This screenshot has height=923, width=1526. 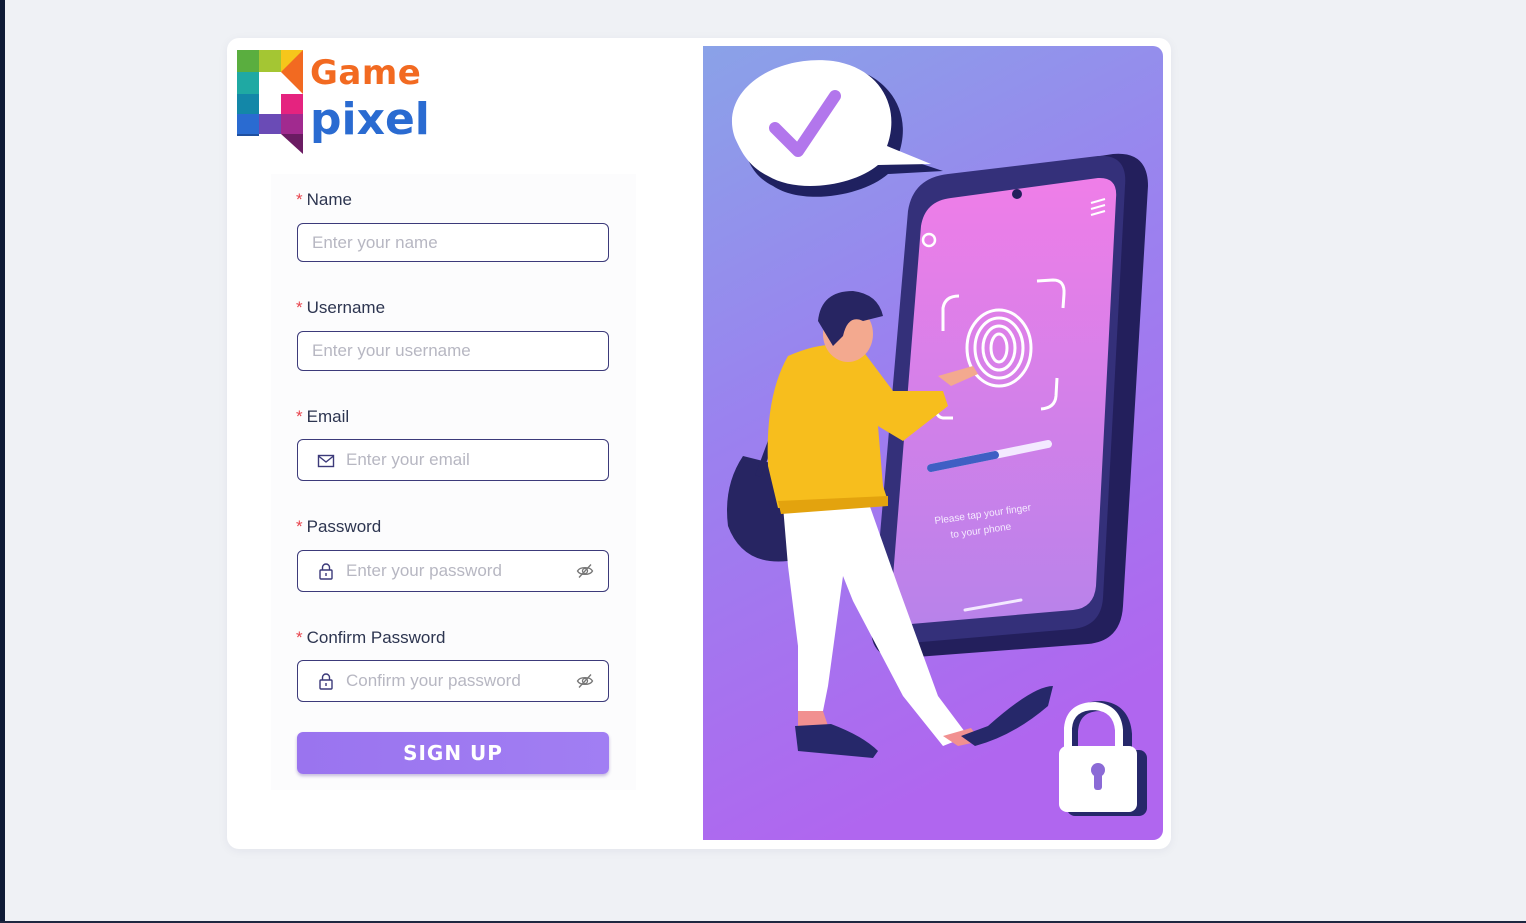 What do you see at coordinates (323, 416) in the screenshot?
I see `email-label: * Email` at bounding box center [323, 416].